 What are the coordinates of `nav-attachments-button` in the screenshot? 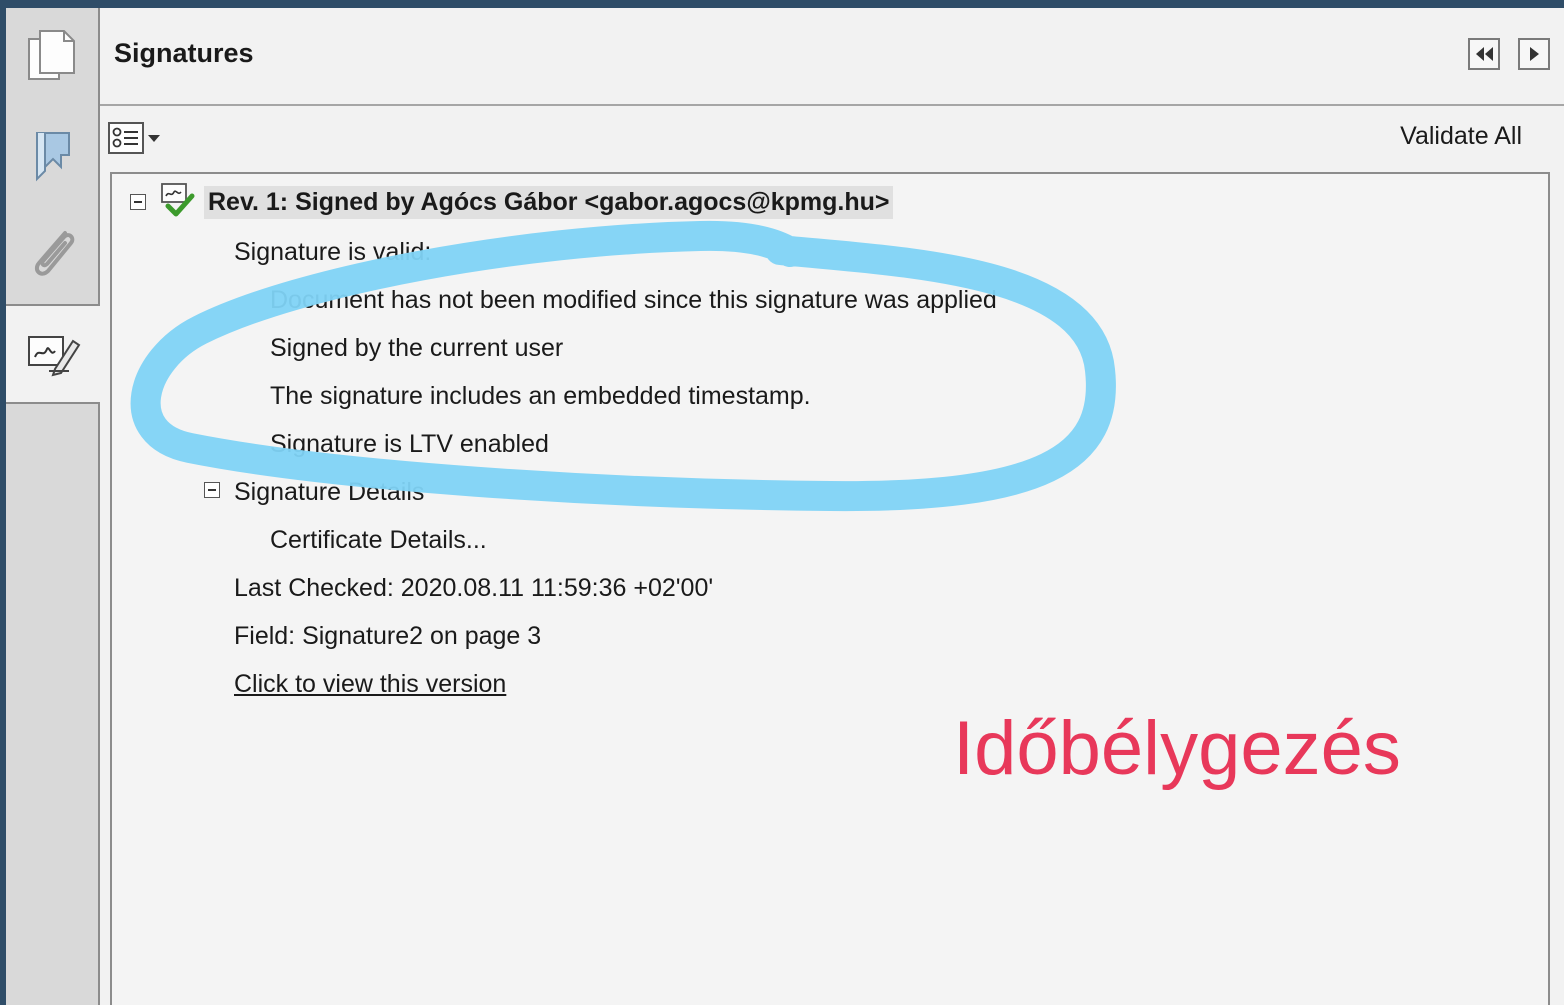 It's located at (52, 252).